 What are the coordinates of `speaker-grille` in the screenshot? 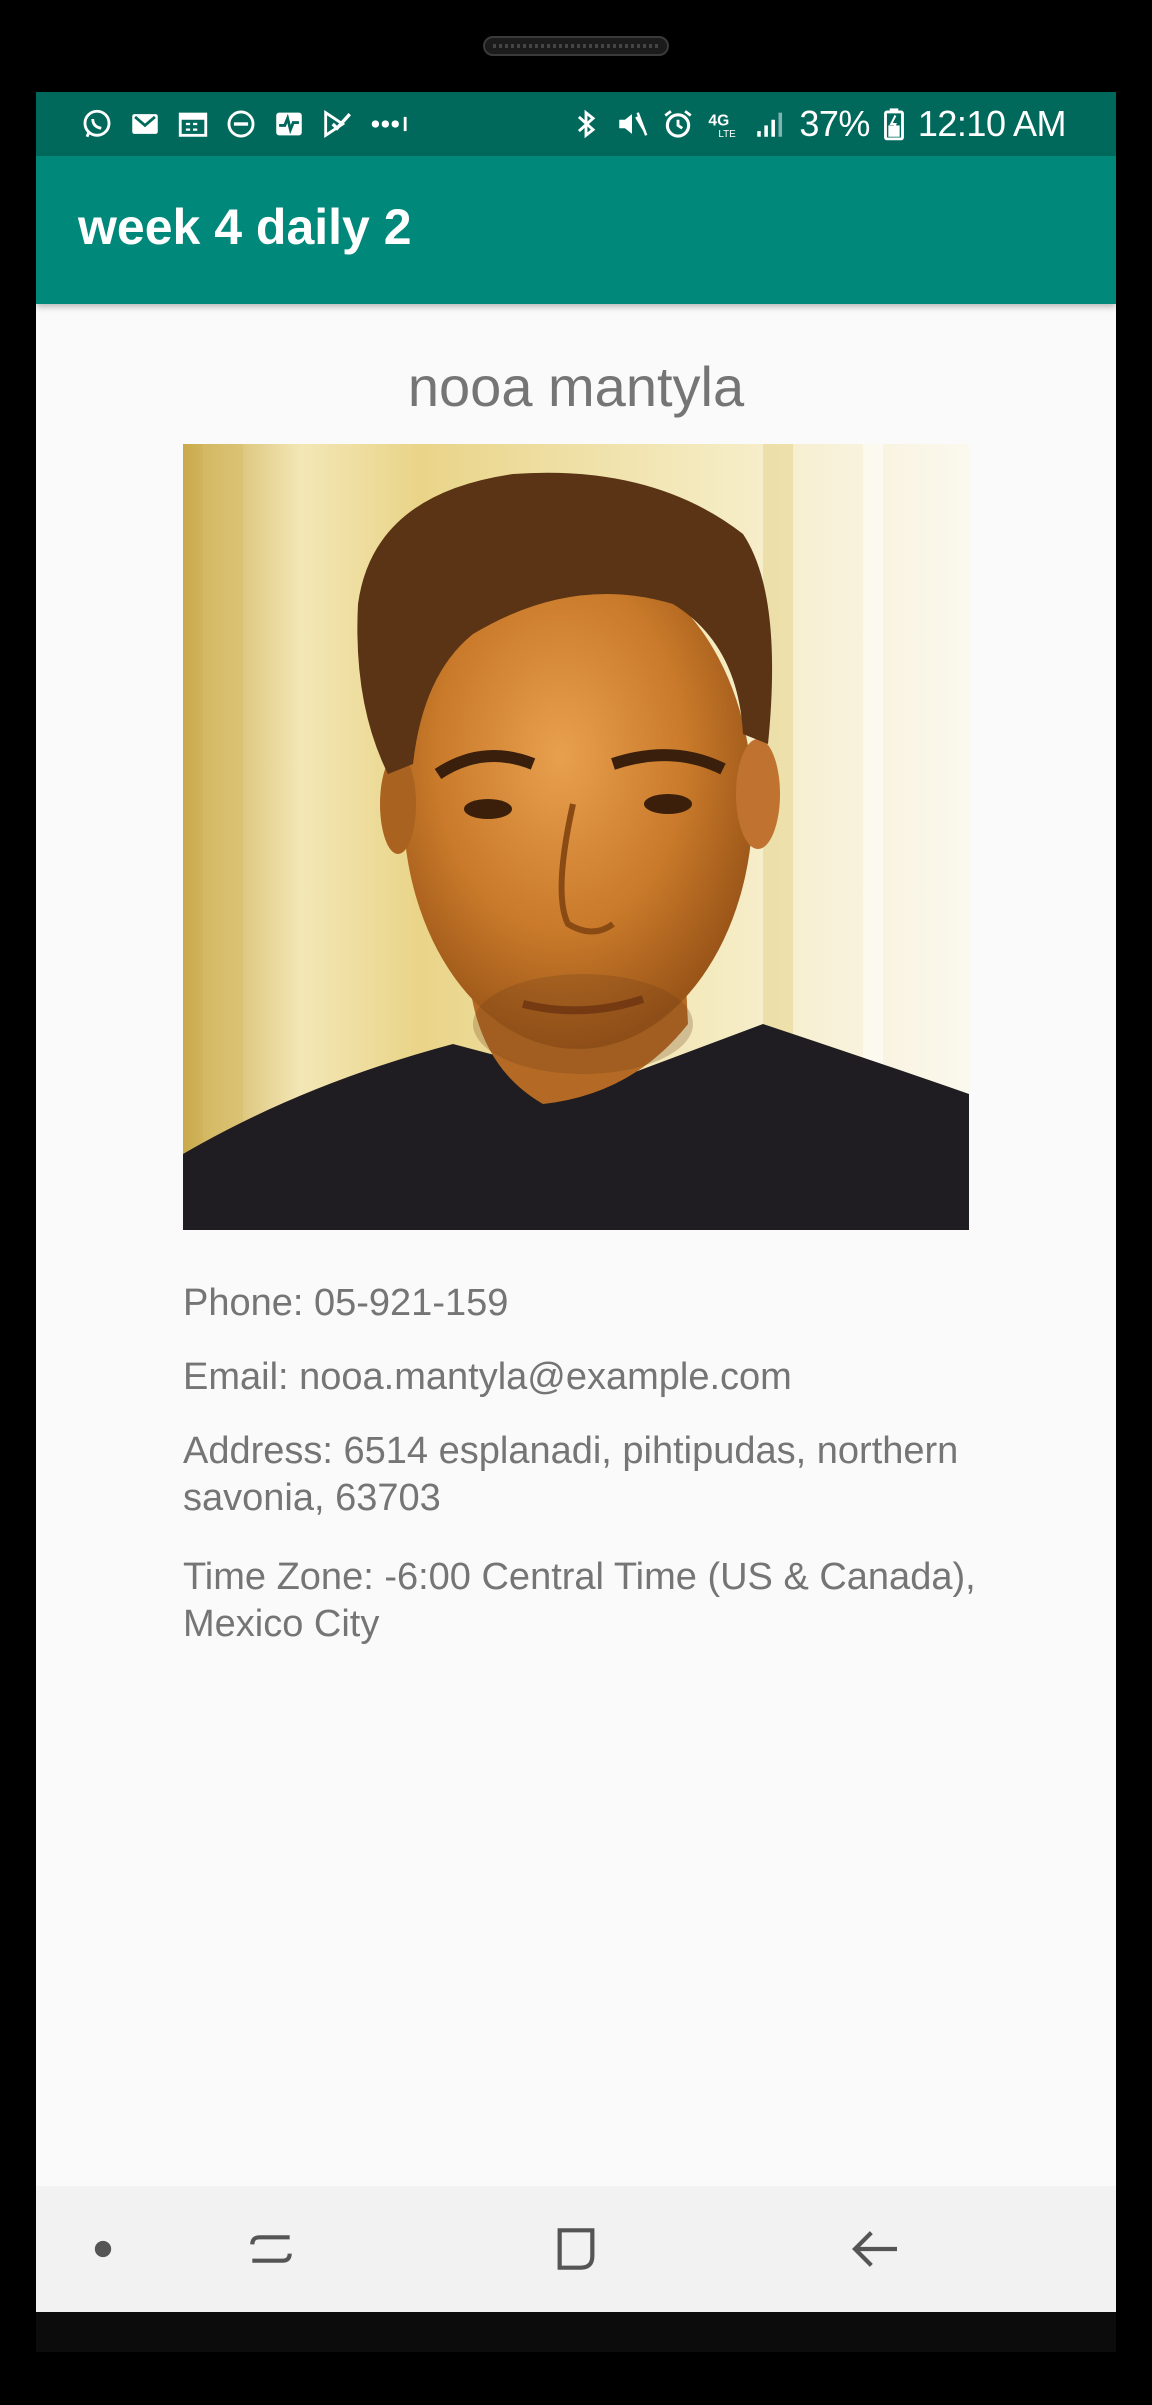 It's located at (576, 46).